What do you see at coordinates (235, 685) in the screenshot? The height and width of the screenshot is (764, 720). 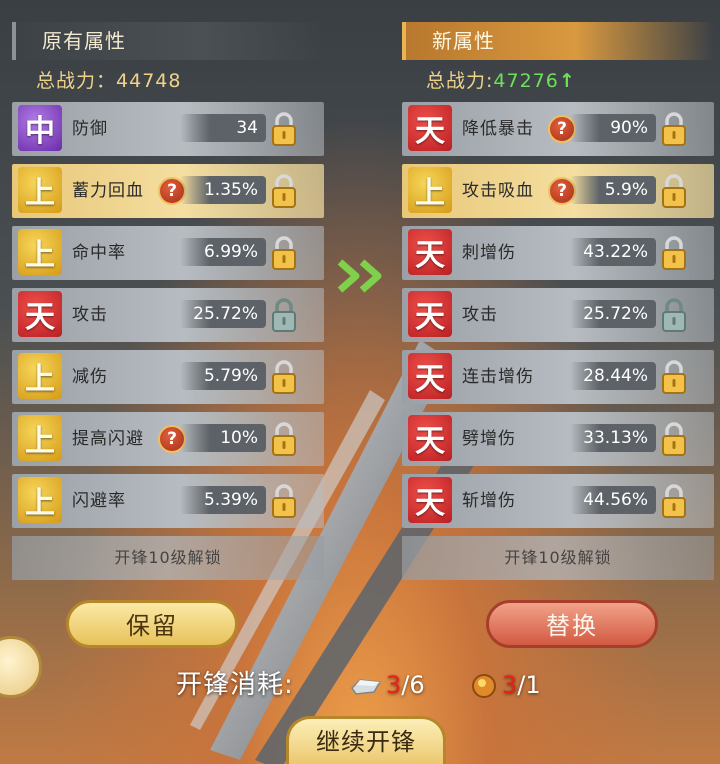 I see `refine-cost-label: 开锋消耗:` at bounding box center [235, 685].